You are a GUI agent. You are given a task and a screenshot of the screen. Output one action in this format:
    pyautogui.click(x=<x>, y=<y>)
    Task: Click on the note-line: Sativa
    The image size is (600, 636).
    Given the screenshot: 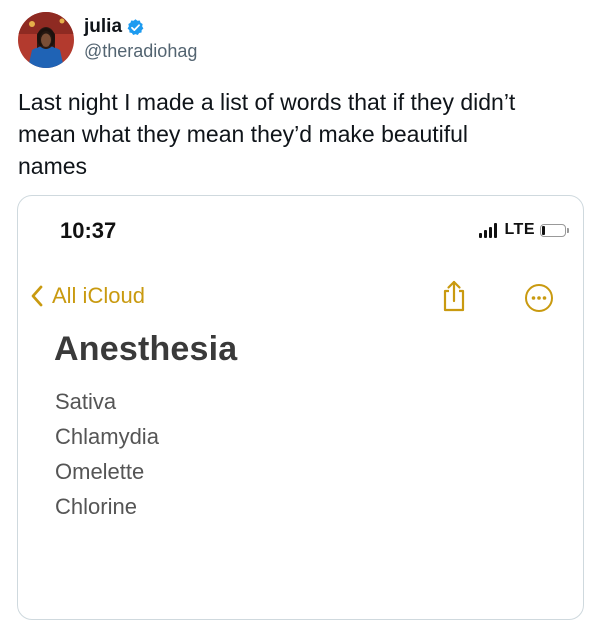 What is the action you would take?
    pyautogui.click(x=86, y=401)
    